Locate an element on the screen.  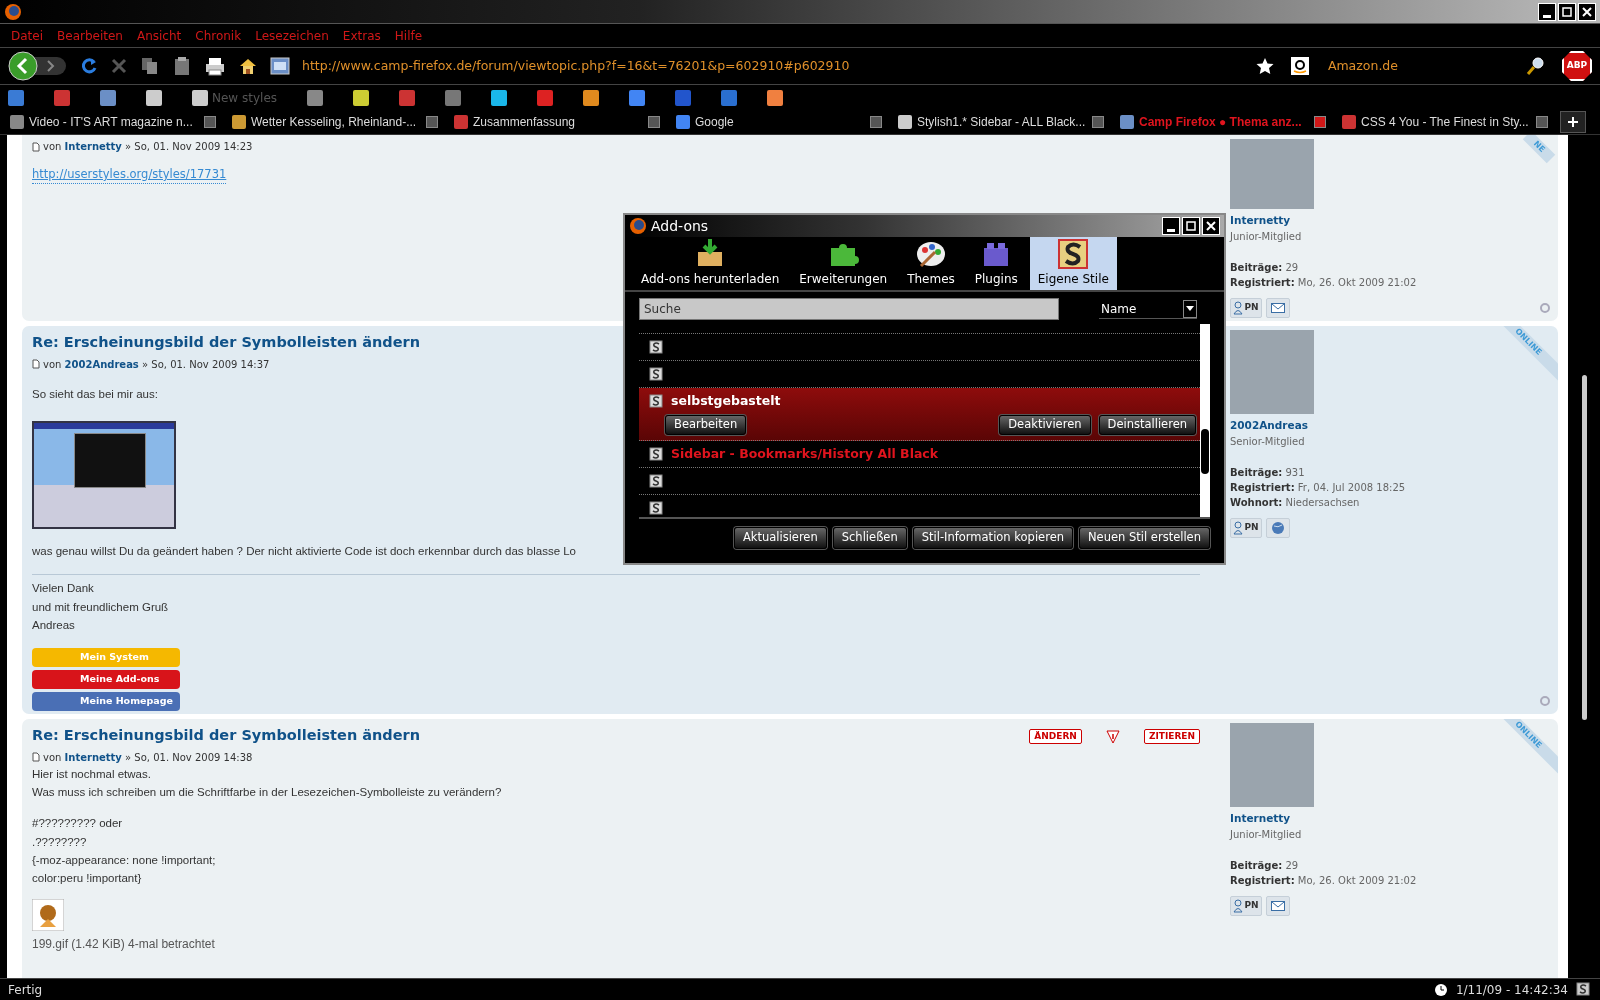
menu-item: Extras is located at coordinates (361, 35).